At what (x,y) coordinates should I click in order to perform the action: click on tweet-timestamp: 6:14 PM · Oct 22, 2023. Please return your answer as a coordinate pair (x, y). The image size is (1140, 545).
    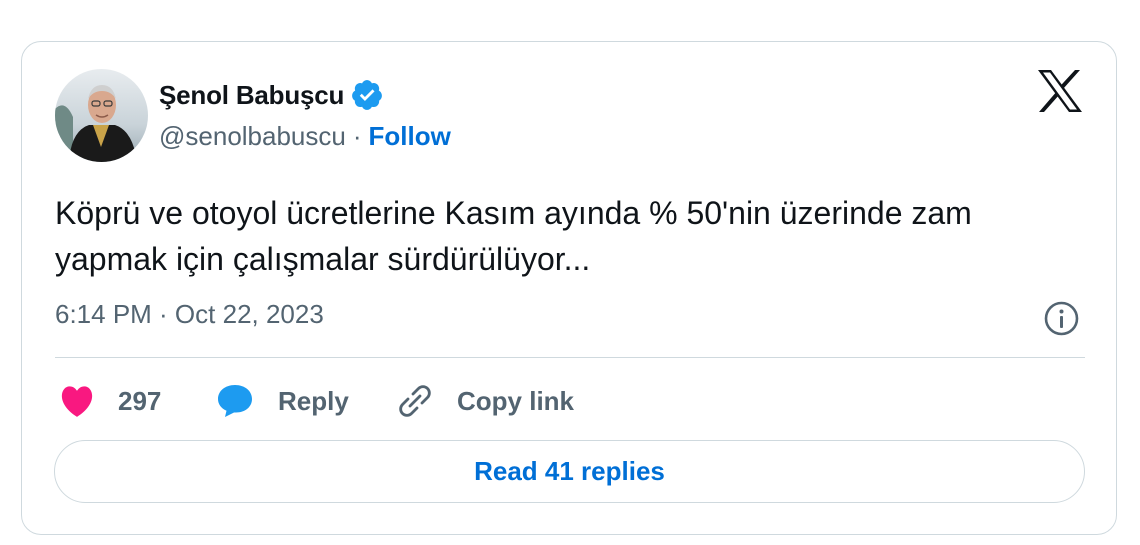
    Looking at the image, I should click on (189, 314).